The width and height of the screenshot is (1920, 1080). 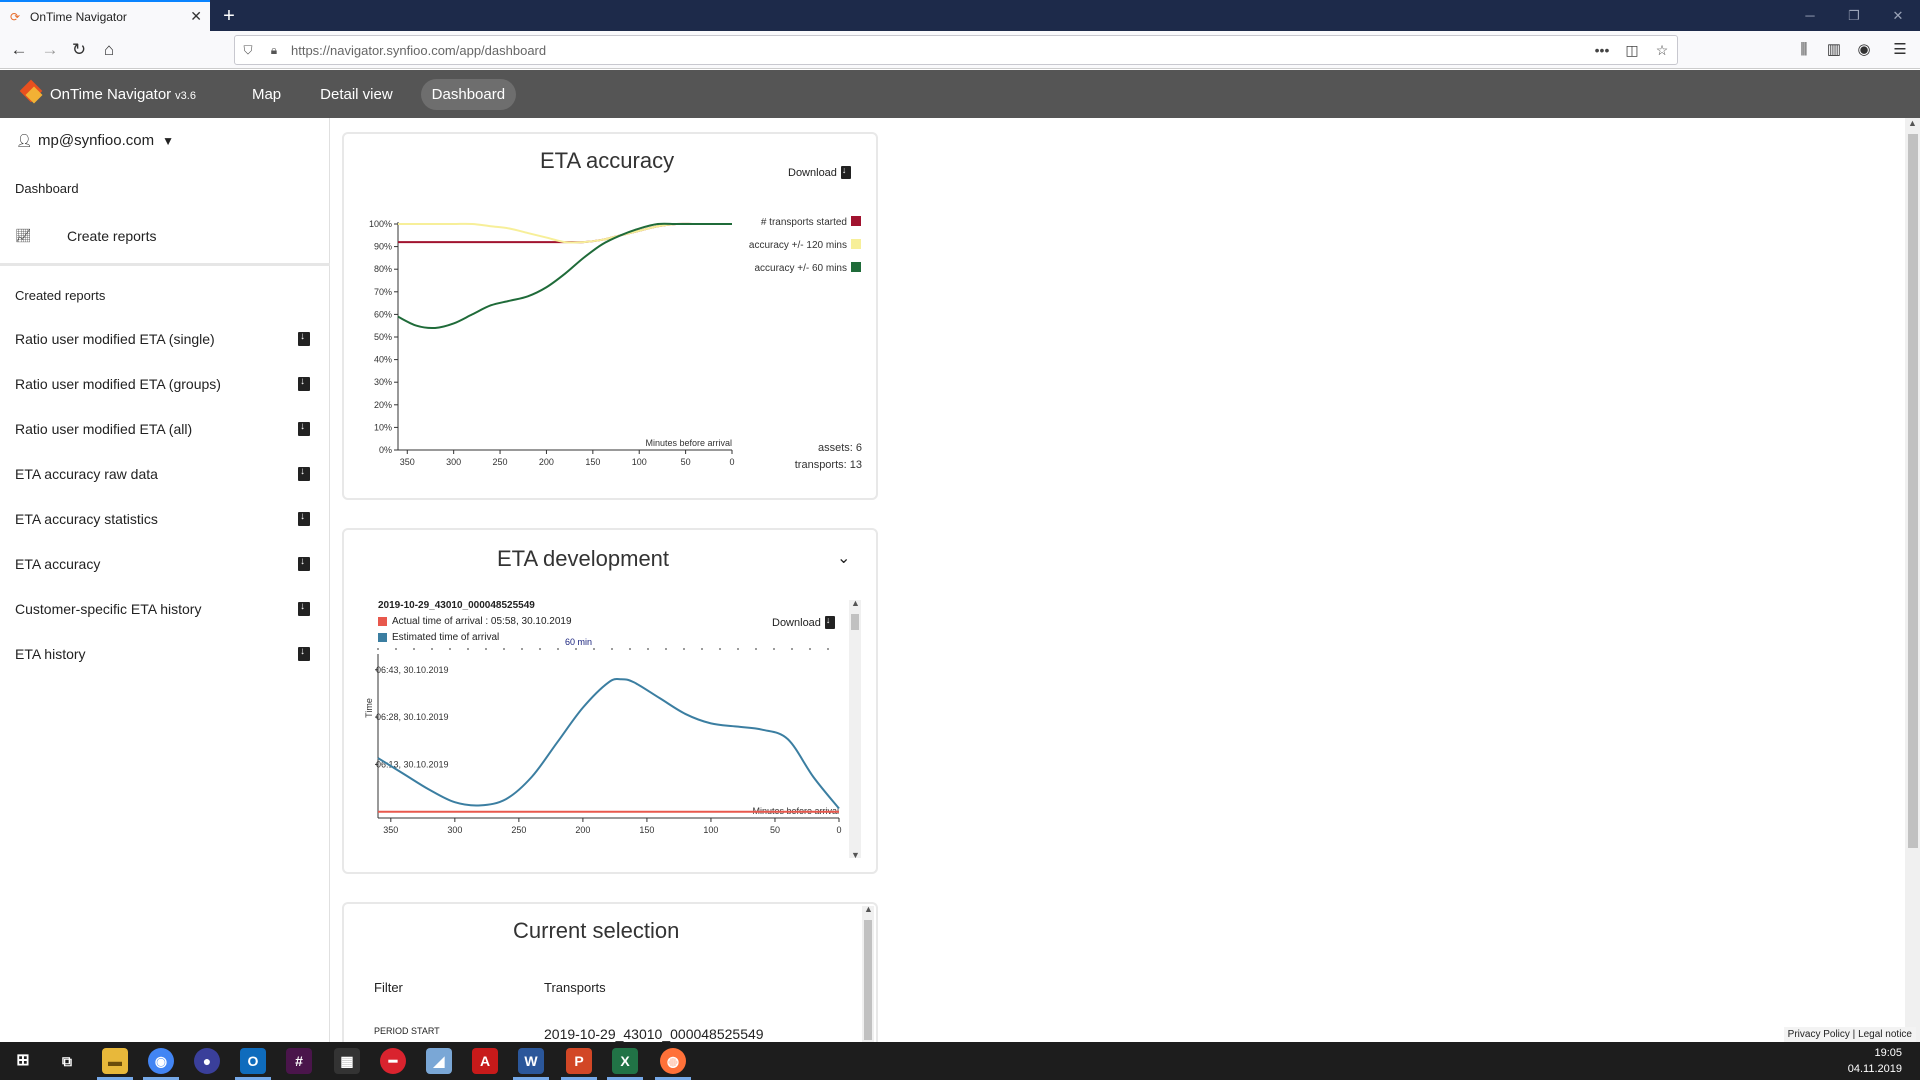 I want to click on nav-dashboard: Dashboard, so click(x=468, y=94).